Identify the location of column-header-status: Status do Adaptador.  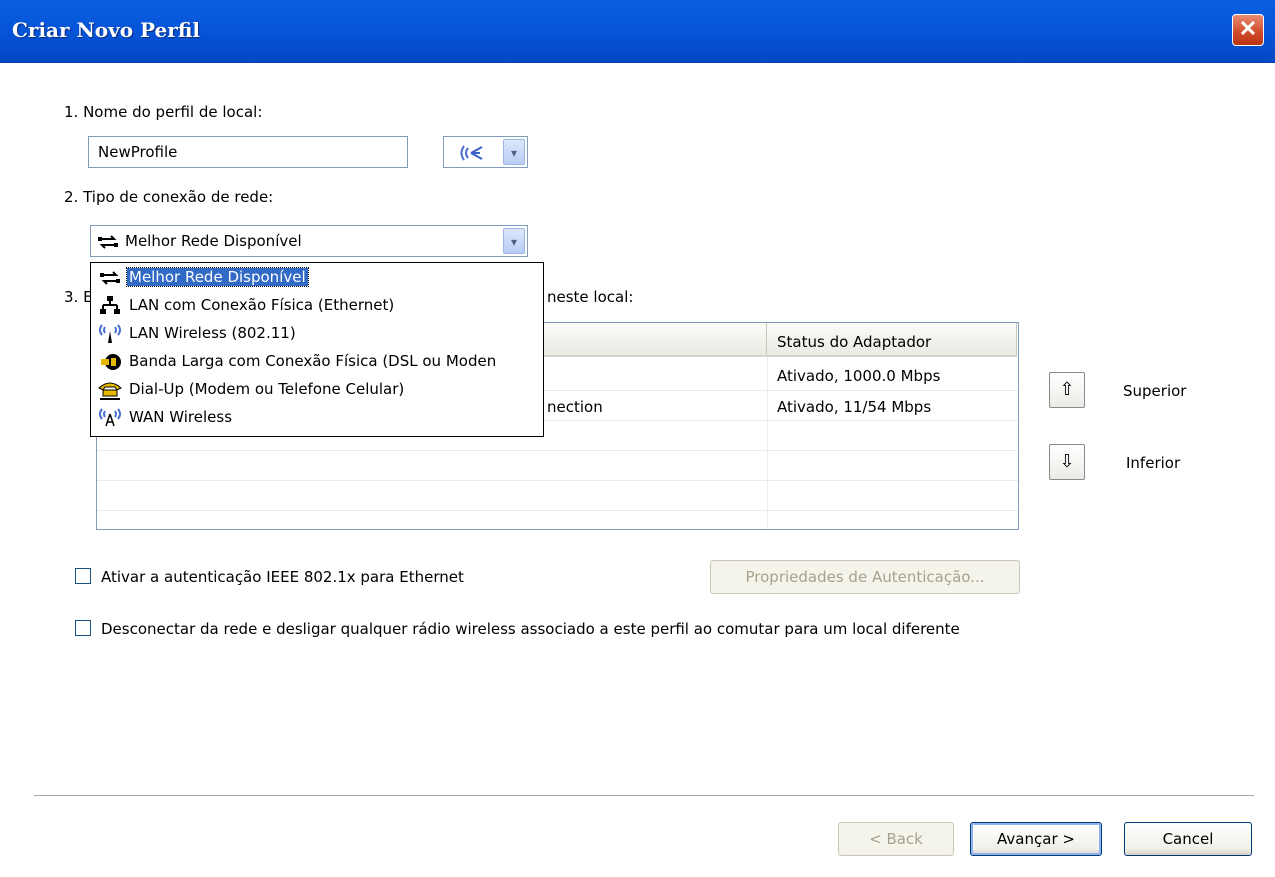
(892, 340).